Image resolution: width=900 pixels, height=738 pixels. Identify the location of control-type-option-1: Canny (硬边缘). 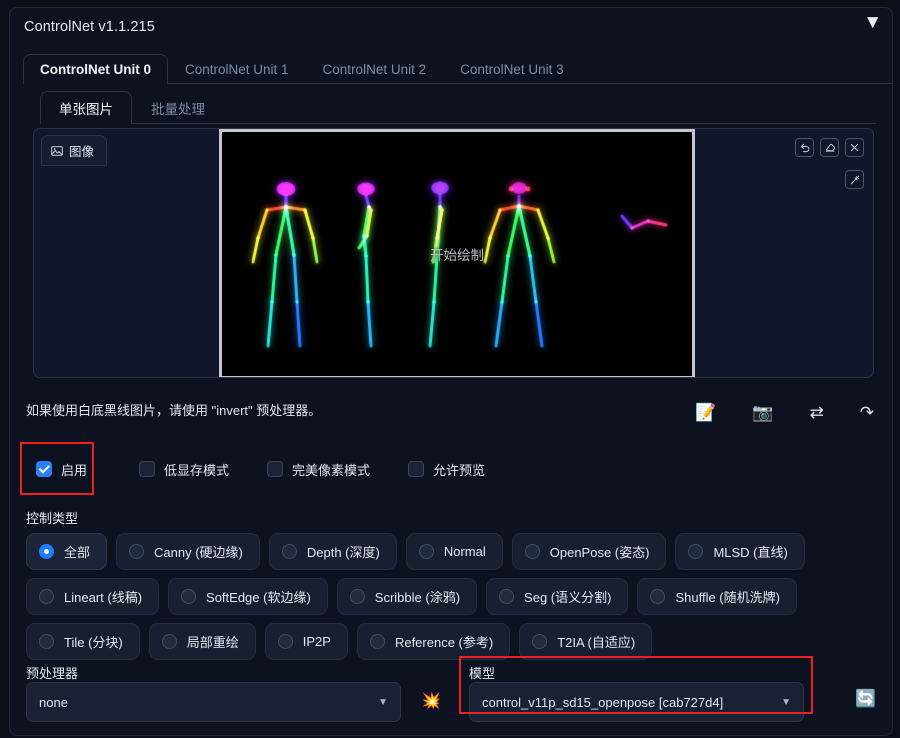
(188, 551).